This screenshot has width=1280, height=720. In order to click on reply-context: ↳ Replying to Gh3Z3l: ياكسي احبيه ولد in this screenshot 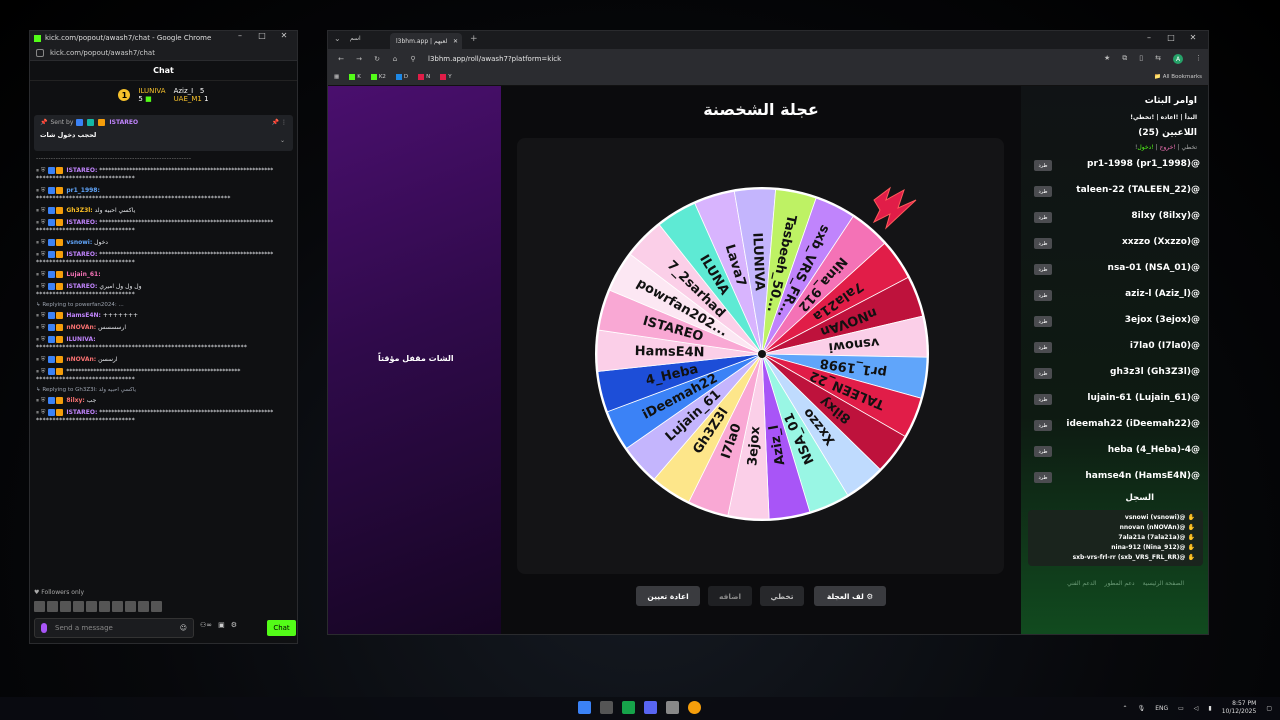, I will do `click(164, 390)`.